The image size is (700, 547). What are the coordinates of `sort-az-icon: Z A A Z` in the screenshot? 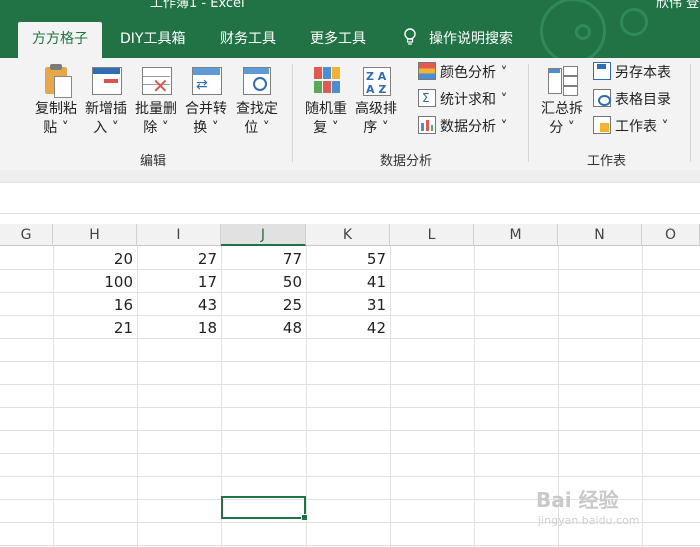 It's located at (376, 80).